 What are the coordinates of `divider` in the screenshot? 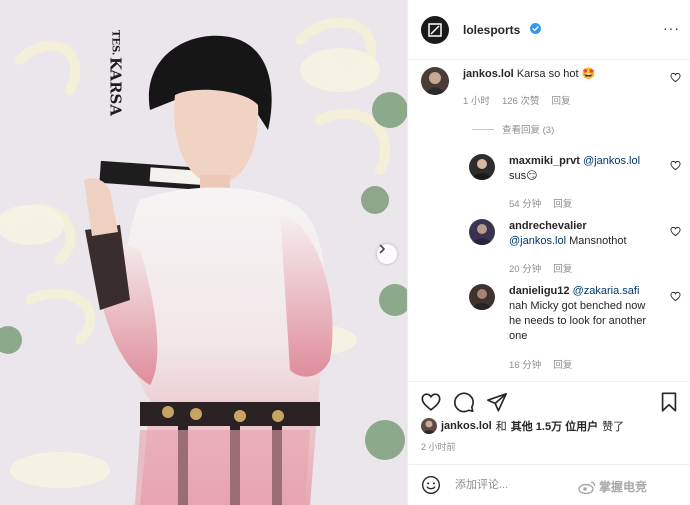 It's located at (483, 129).